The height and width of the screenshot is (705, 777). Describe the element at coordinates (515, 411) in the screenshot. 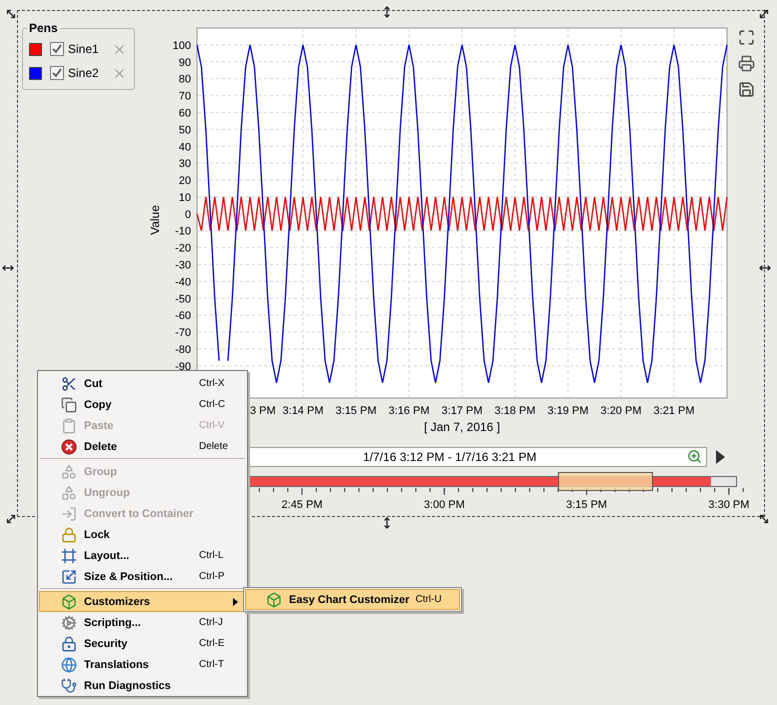

I see `x-tick-label: 3:18 PM` at that location.